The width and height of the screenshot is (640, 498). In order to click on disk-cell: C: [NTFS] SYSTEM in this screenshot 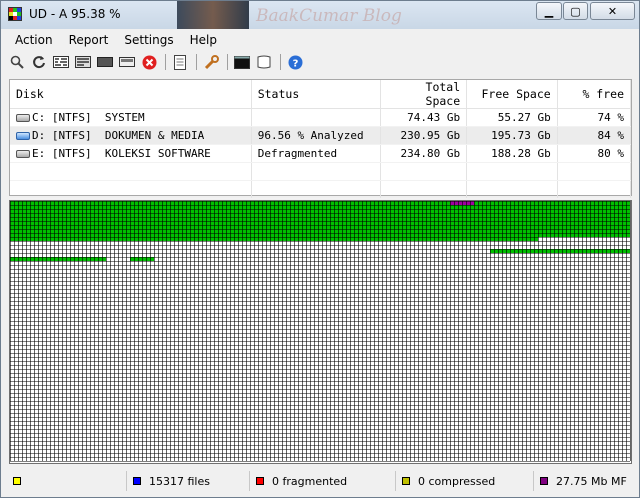, I will do `click(131, 117)`.